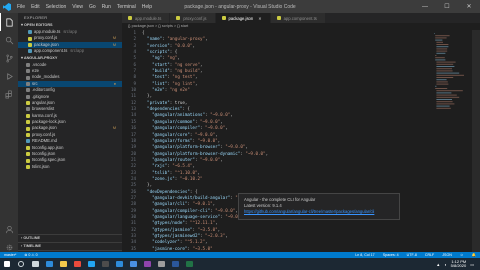 The width and height of the screenshot is (480, 270). I want to click on photos-icon, so click(147, 264).